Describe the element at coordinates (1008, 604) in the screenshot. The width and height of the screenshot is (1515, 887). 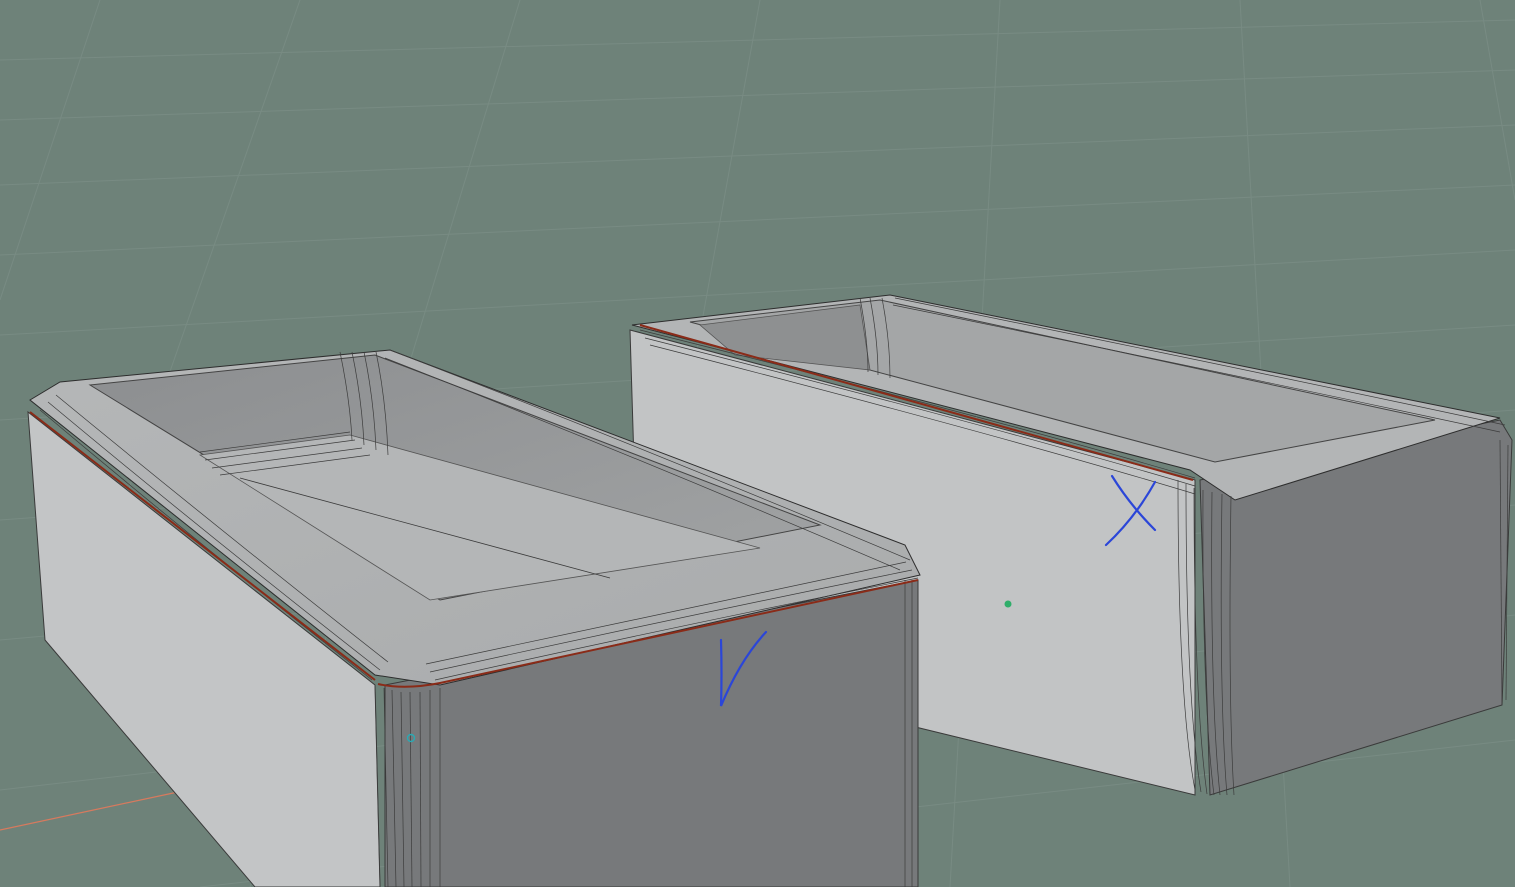
I see `3d-cursor-marker` at that location.